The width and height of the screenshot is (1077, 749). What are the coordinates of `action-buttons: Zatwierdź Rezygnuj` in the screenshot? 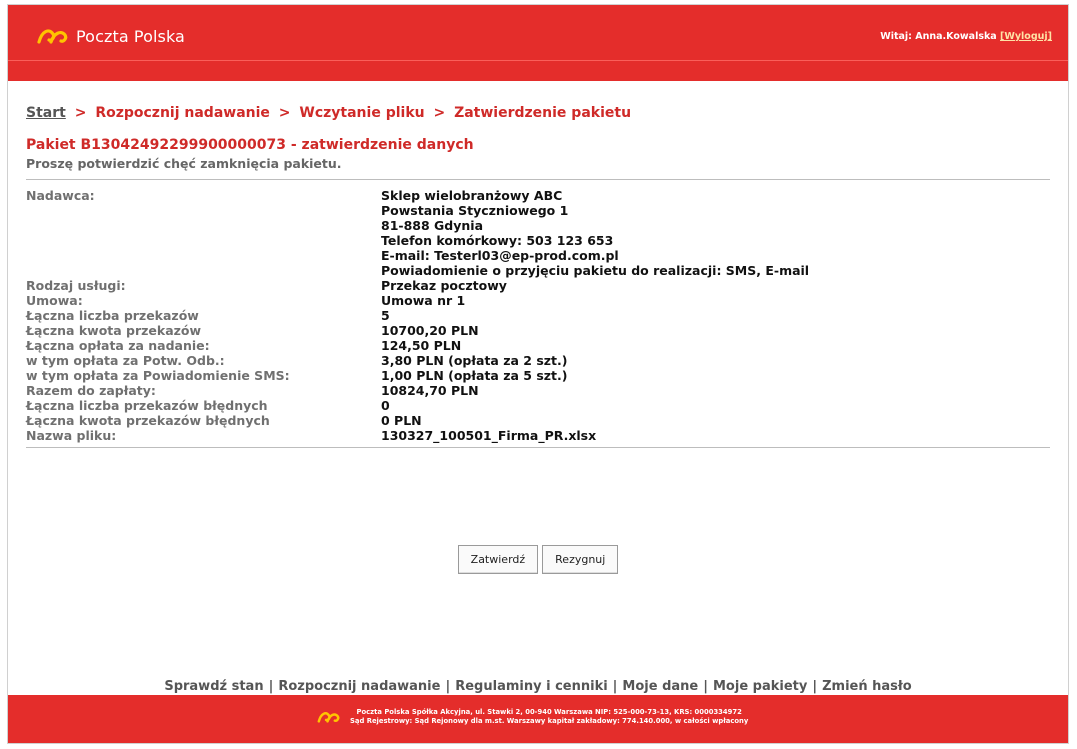 It's located at (538, 559).